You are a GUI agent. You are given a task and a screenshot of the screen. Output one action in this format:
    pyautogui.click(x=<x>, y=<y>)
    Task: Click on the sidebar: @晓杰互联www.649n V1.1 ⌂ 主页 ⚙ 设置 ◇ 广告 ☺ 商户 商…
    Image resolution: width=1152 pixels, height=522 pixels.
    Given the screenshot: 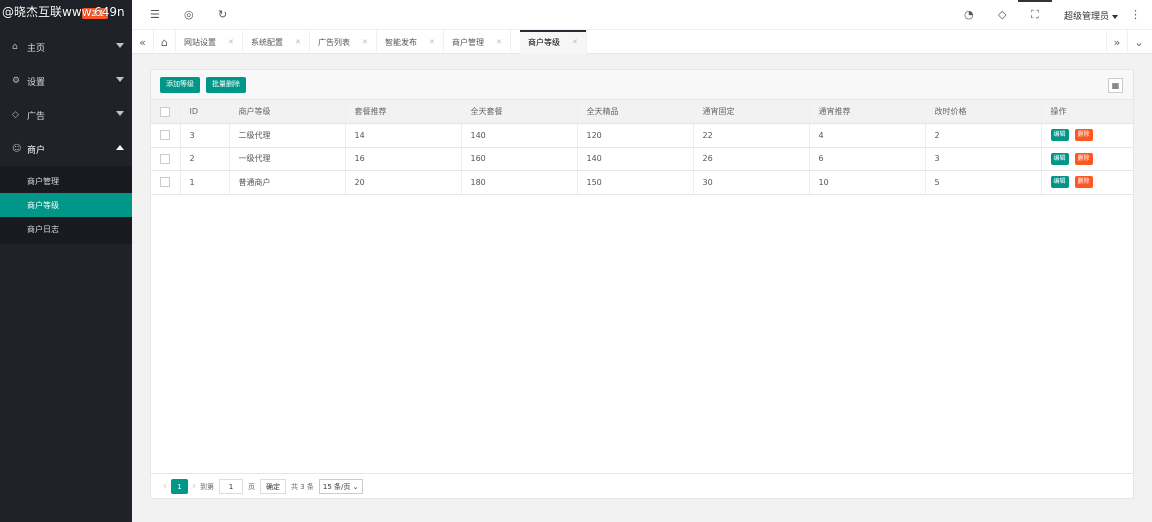 What is the action you would take?
    pyautogui.click(x=66, y=261)
    